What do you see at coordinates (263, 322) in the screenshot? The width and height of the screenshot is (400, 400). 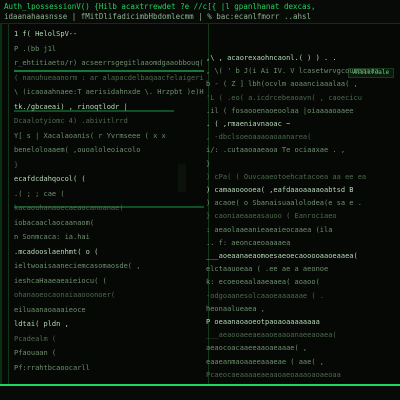 I see `right-code-line: P oeaanaoaoeotpaoaoaaaaaaaa` at bounding box center [263, 322].